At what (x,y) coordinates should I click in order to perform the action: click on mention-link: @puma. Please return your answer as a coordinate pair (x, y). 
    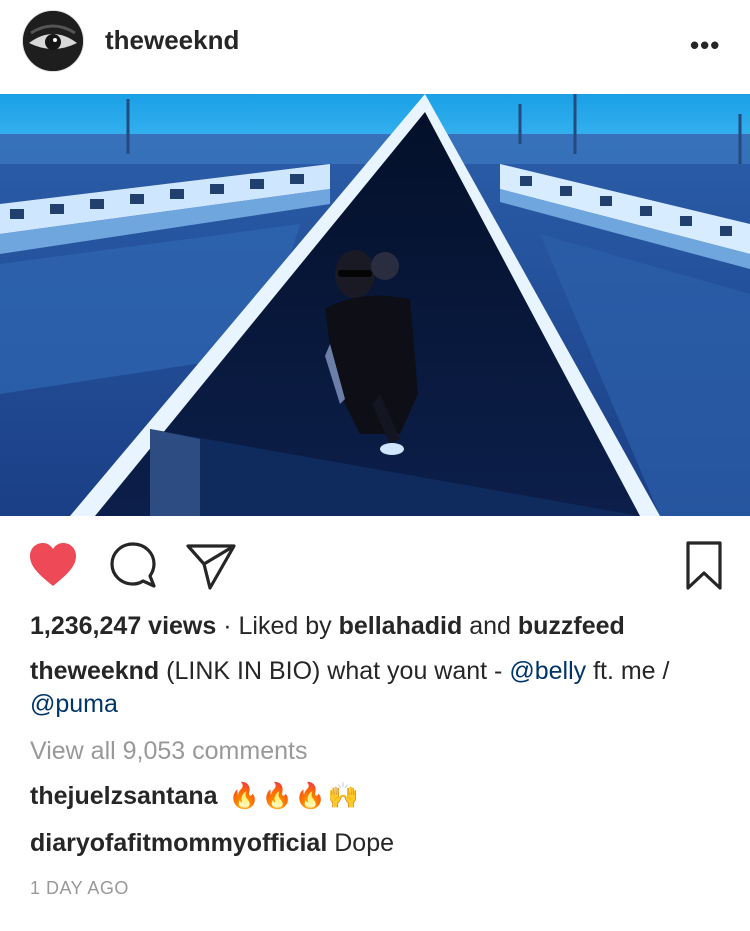
    Looking at the image, I should click on (74, 704).